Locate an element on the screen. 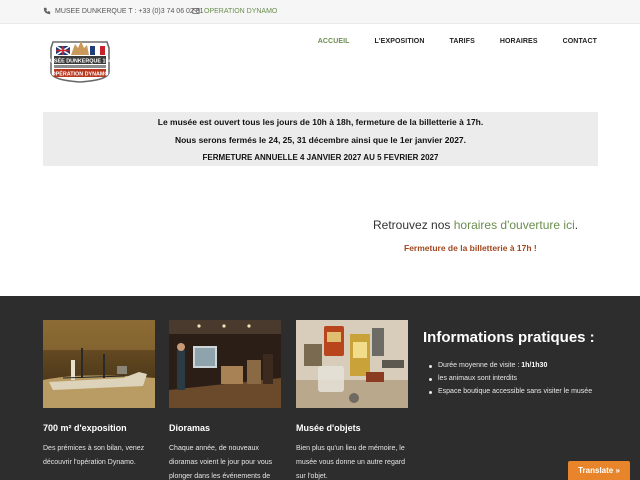 The height and width of the screenshot is (480, 640). nav-item-horaires: HORAIRES is located at coordinates (519, 41).